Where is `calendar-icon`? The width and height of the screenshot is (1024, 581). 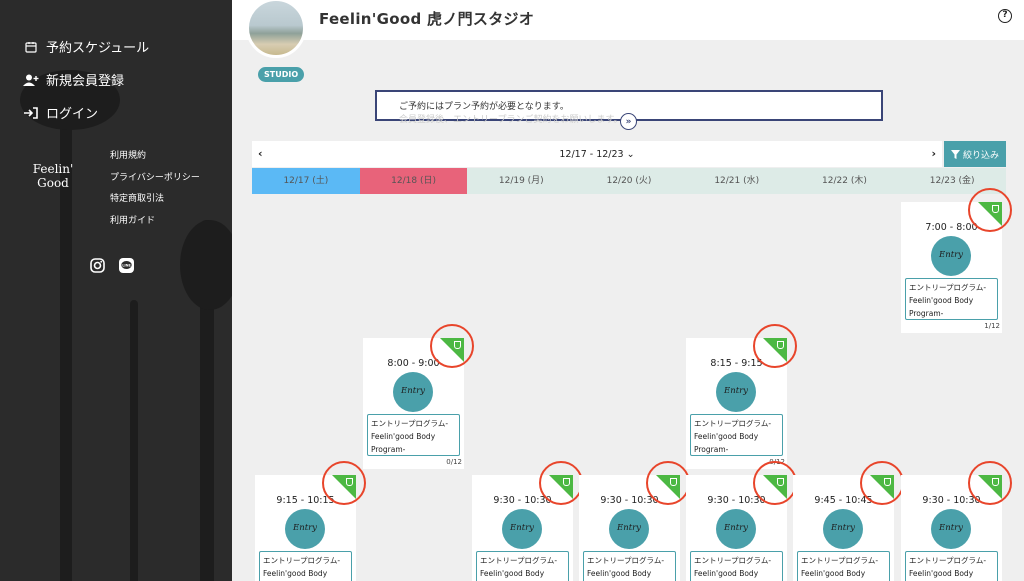 calendar-icon is located at coordinates (31, 47).